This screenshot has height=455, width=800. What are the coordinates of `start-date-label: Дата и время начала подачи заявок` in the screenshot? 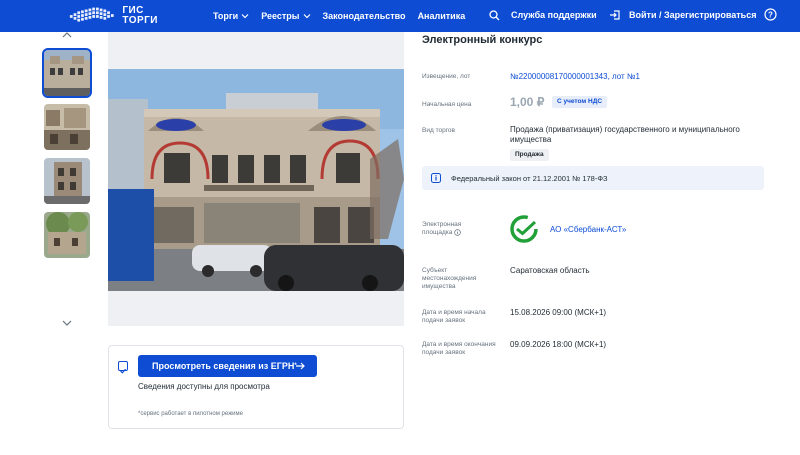 It's located at (454, 316).